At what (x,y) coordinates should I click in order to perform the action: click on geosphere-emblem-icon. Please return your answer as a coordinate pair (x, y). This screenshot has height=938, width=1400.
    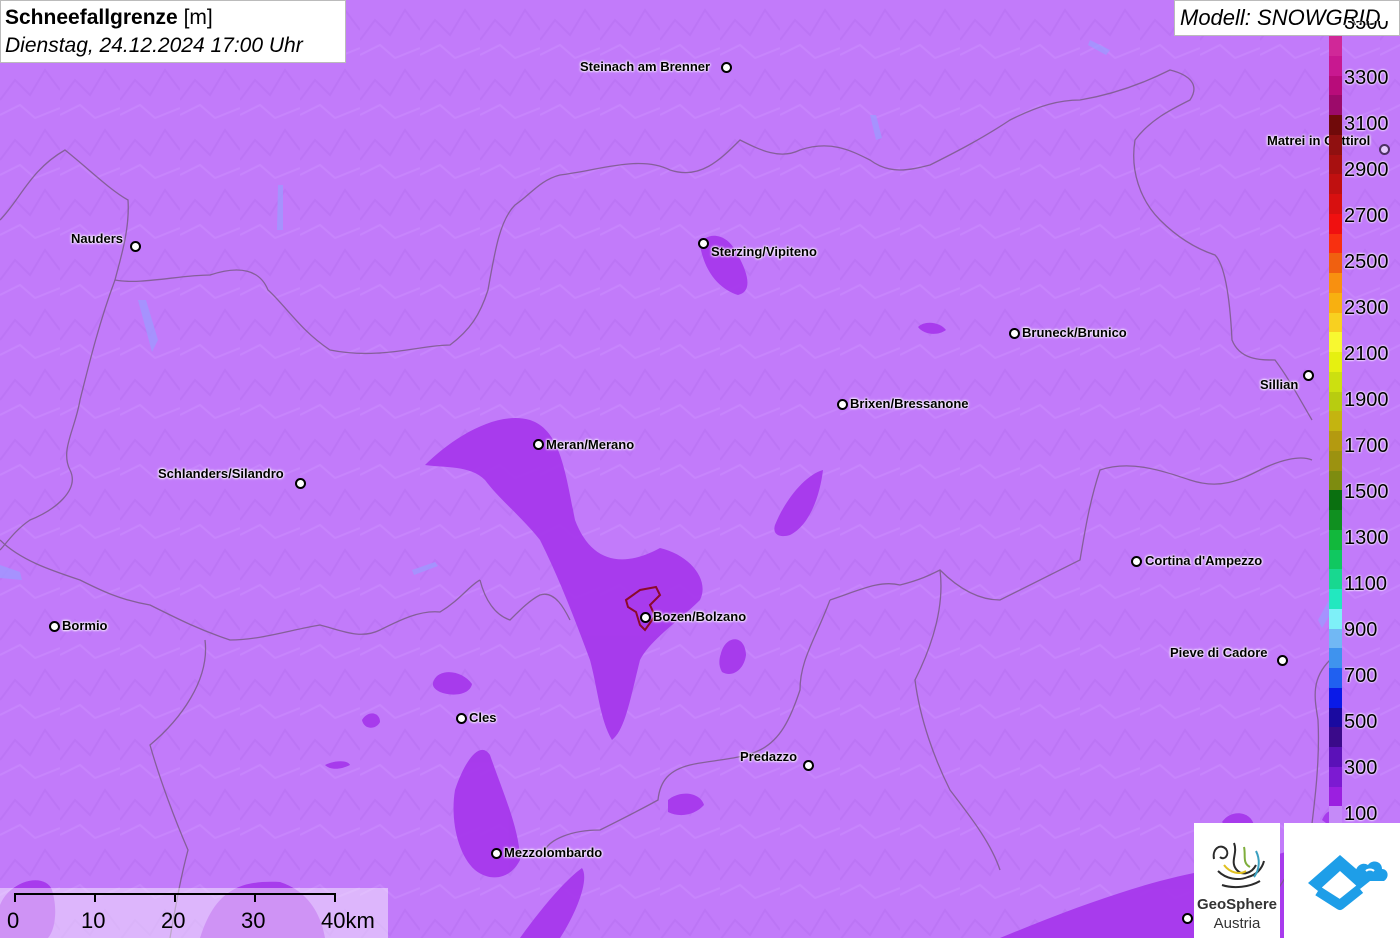
    Looking at the image, I should click on (1238, 865).